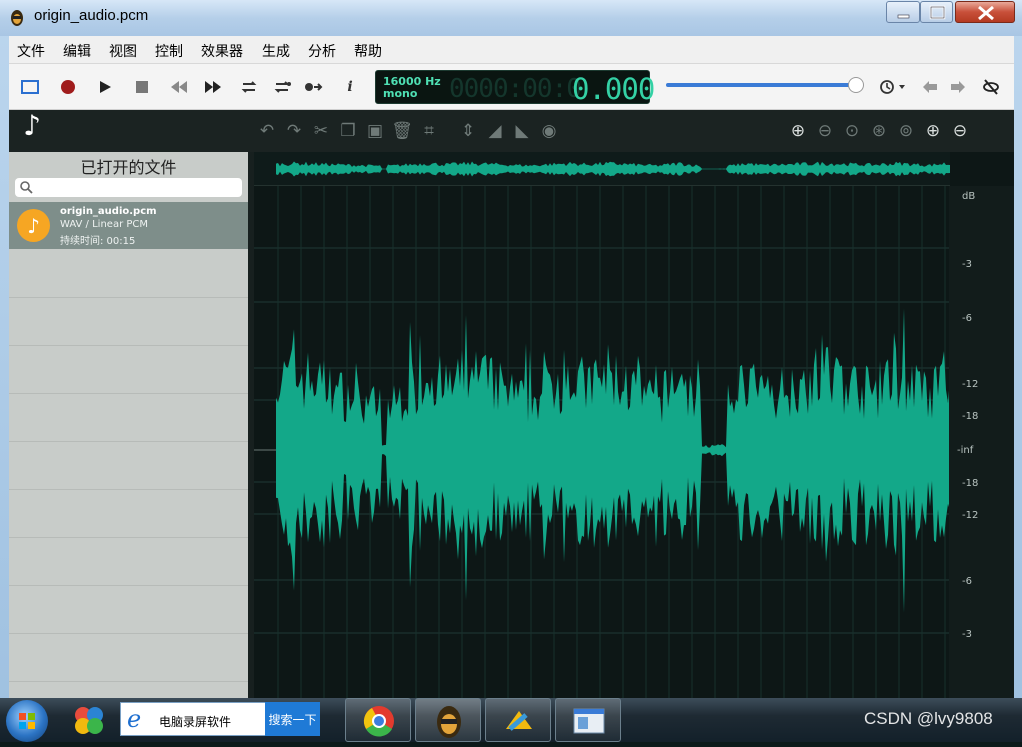 This screenshot has width=1022, height=747. Describe the element at coordinates (798, 131) in the screenshot. I see `zoom-in-icon: ⊕` at that location.